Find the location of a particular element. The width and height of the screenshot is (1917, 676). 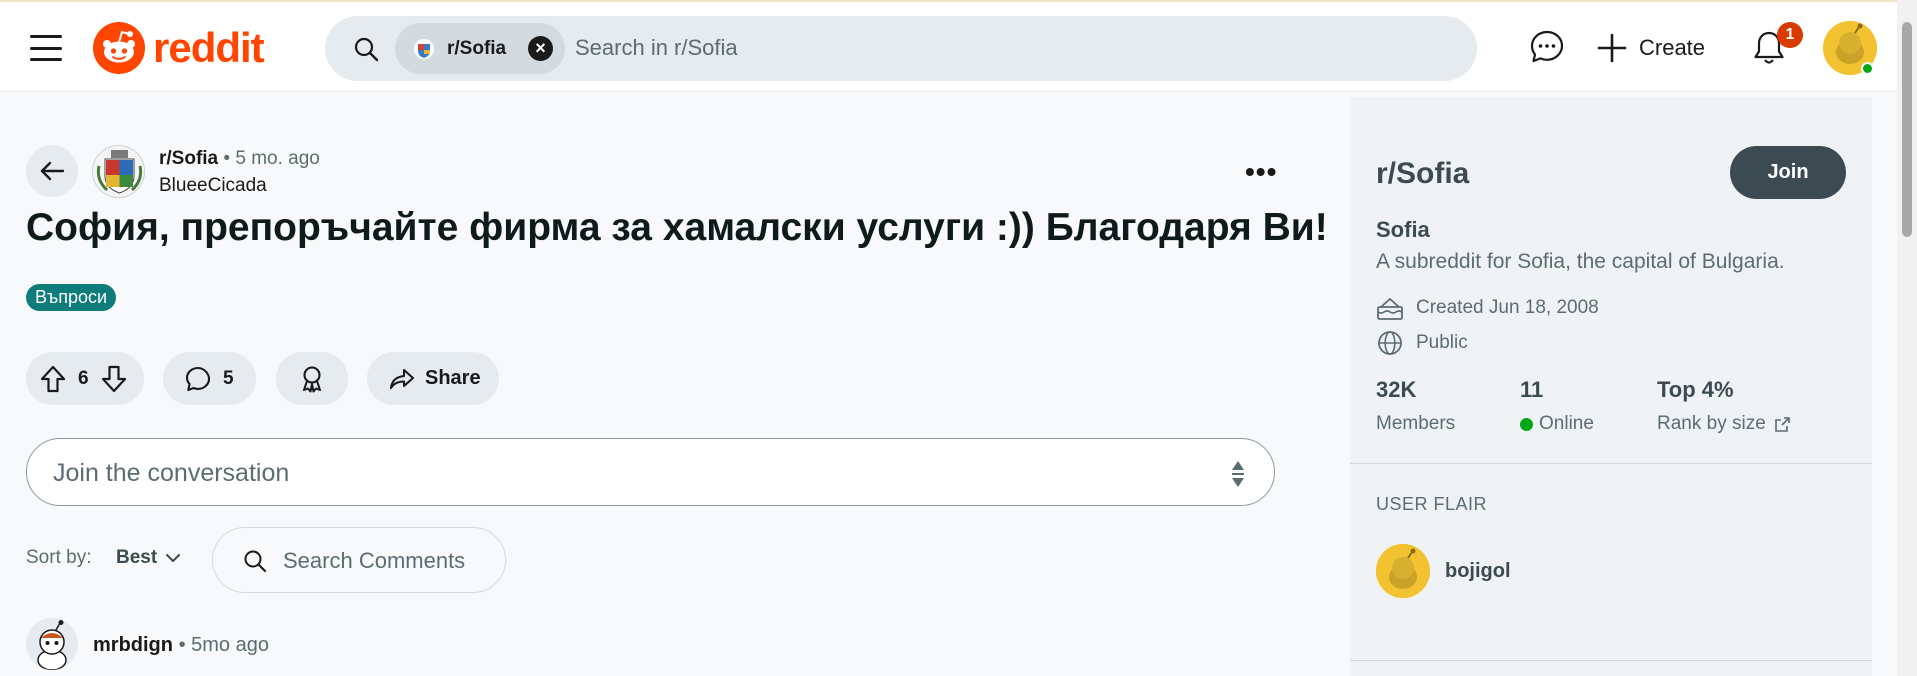

cake-icon is located at coordinates (1390, 309).